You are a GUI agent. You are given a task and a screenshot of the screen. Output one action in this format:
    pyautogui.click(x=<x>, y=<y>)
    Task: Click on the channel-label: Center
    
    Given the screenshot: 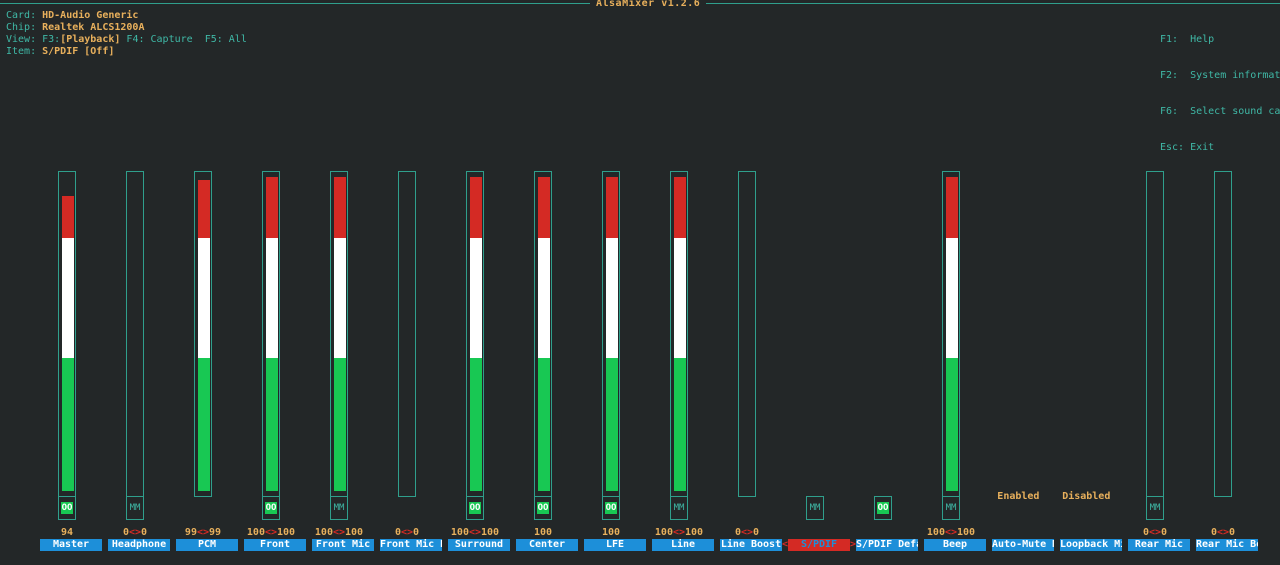 What is the action you would take?
    pyautogui.click(x=547, y=545)
    